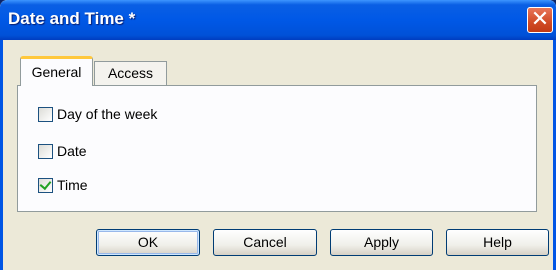 This screenshot has height=270, width=556. What do you see at coordinates (107, 114) in the screenshot?
I see `day-of-week-label: Day of the week` at bounding box center [107, 114].